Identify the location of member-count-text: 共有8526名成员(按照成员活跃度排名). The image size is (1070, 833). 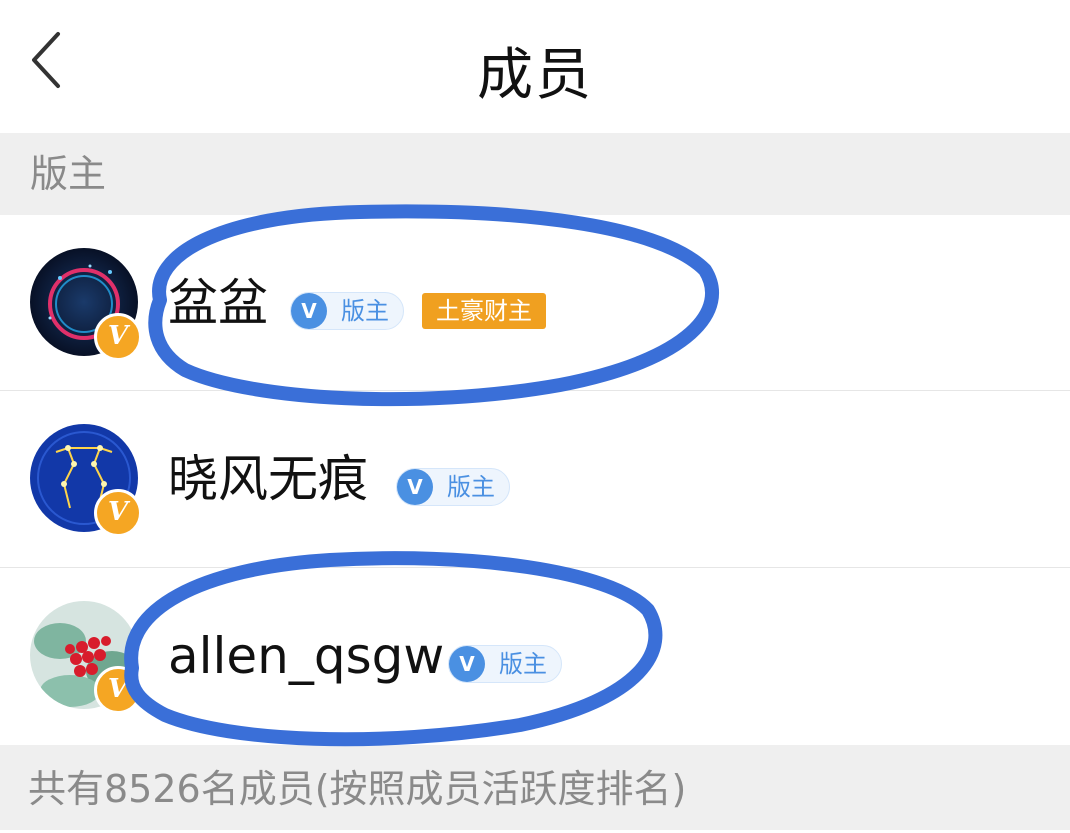
(357, 789).